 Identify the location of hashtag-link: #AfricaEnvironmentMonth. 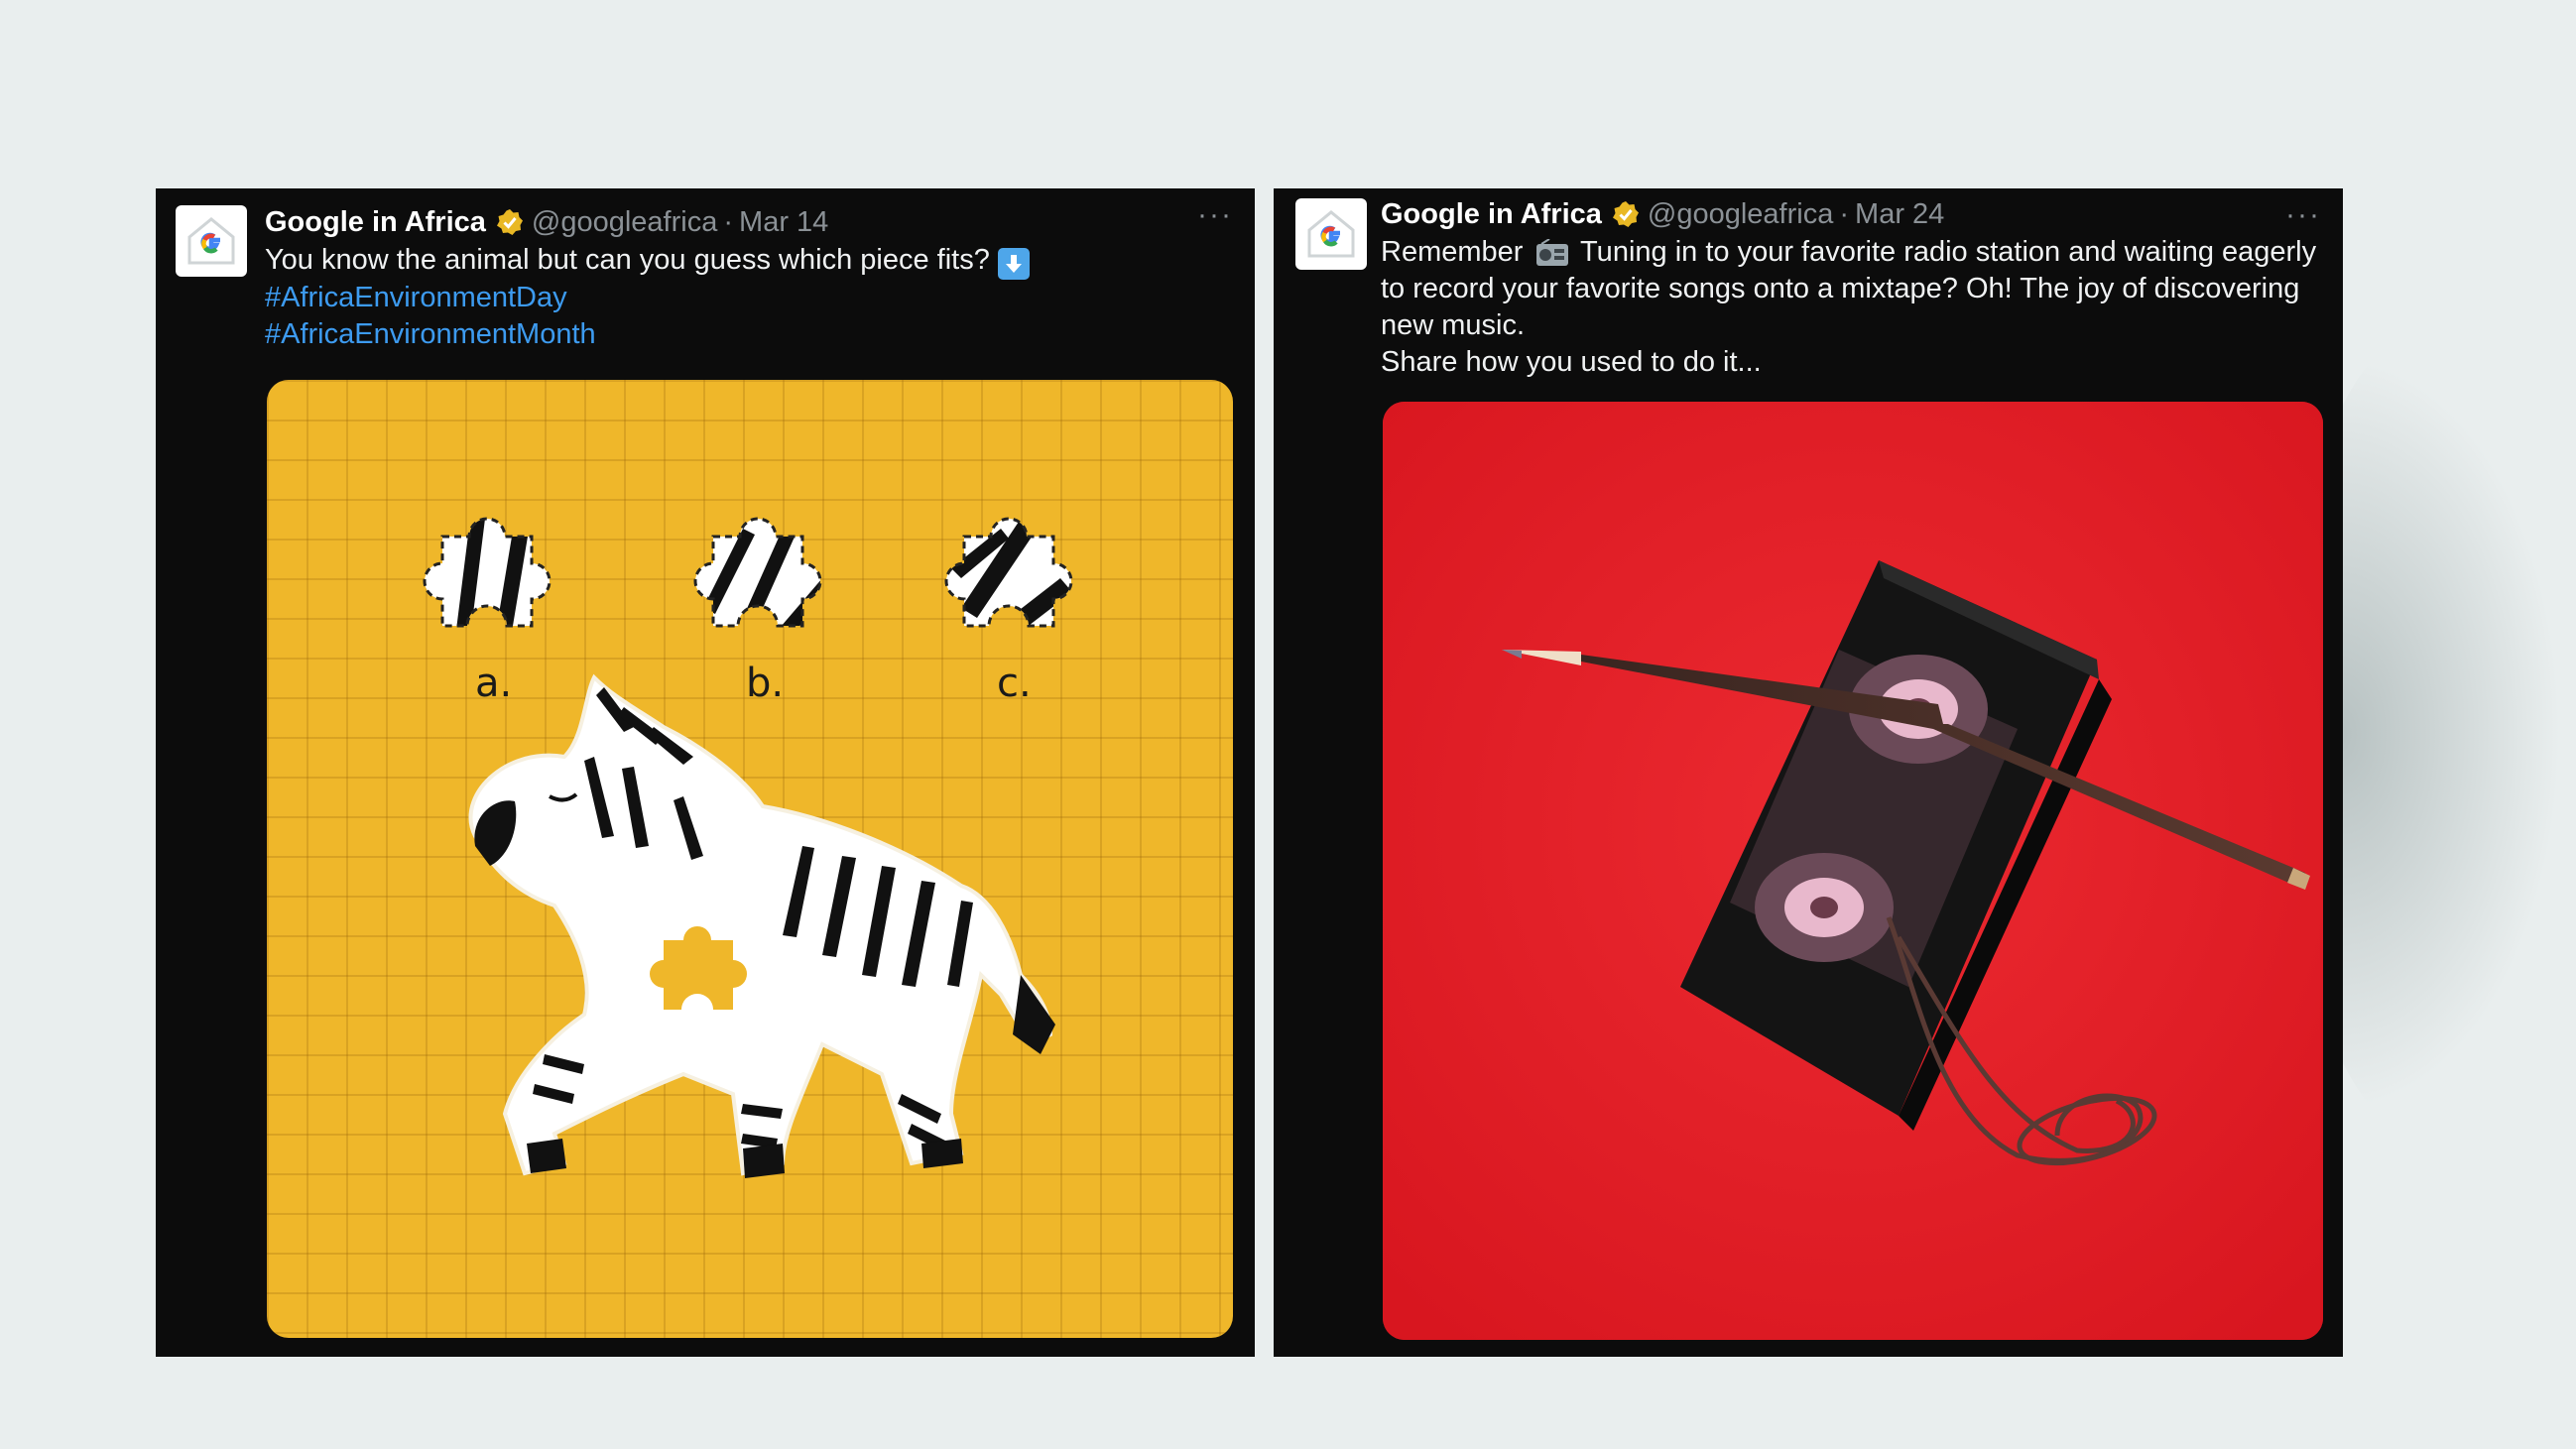
(741, 334).